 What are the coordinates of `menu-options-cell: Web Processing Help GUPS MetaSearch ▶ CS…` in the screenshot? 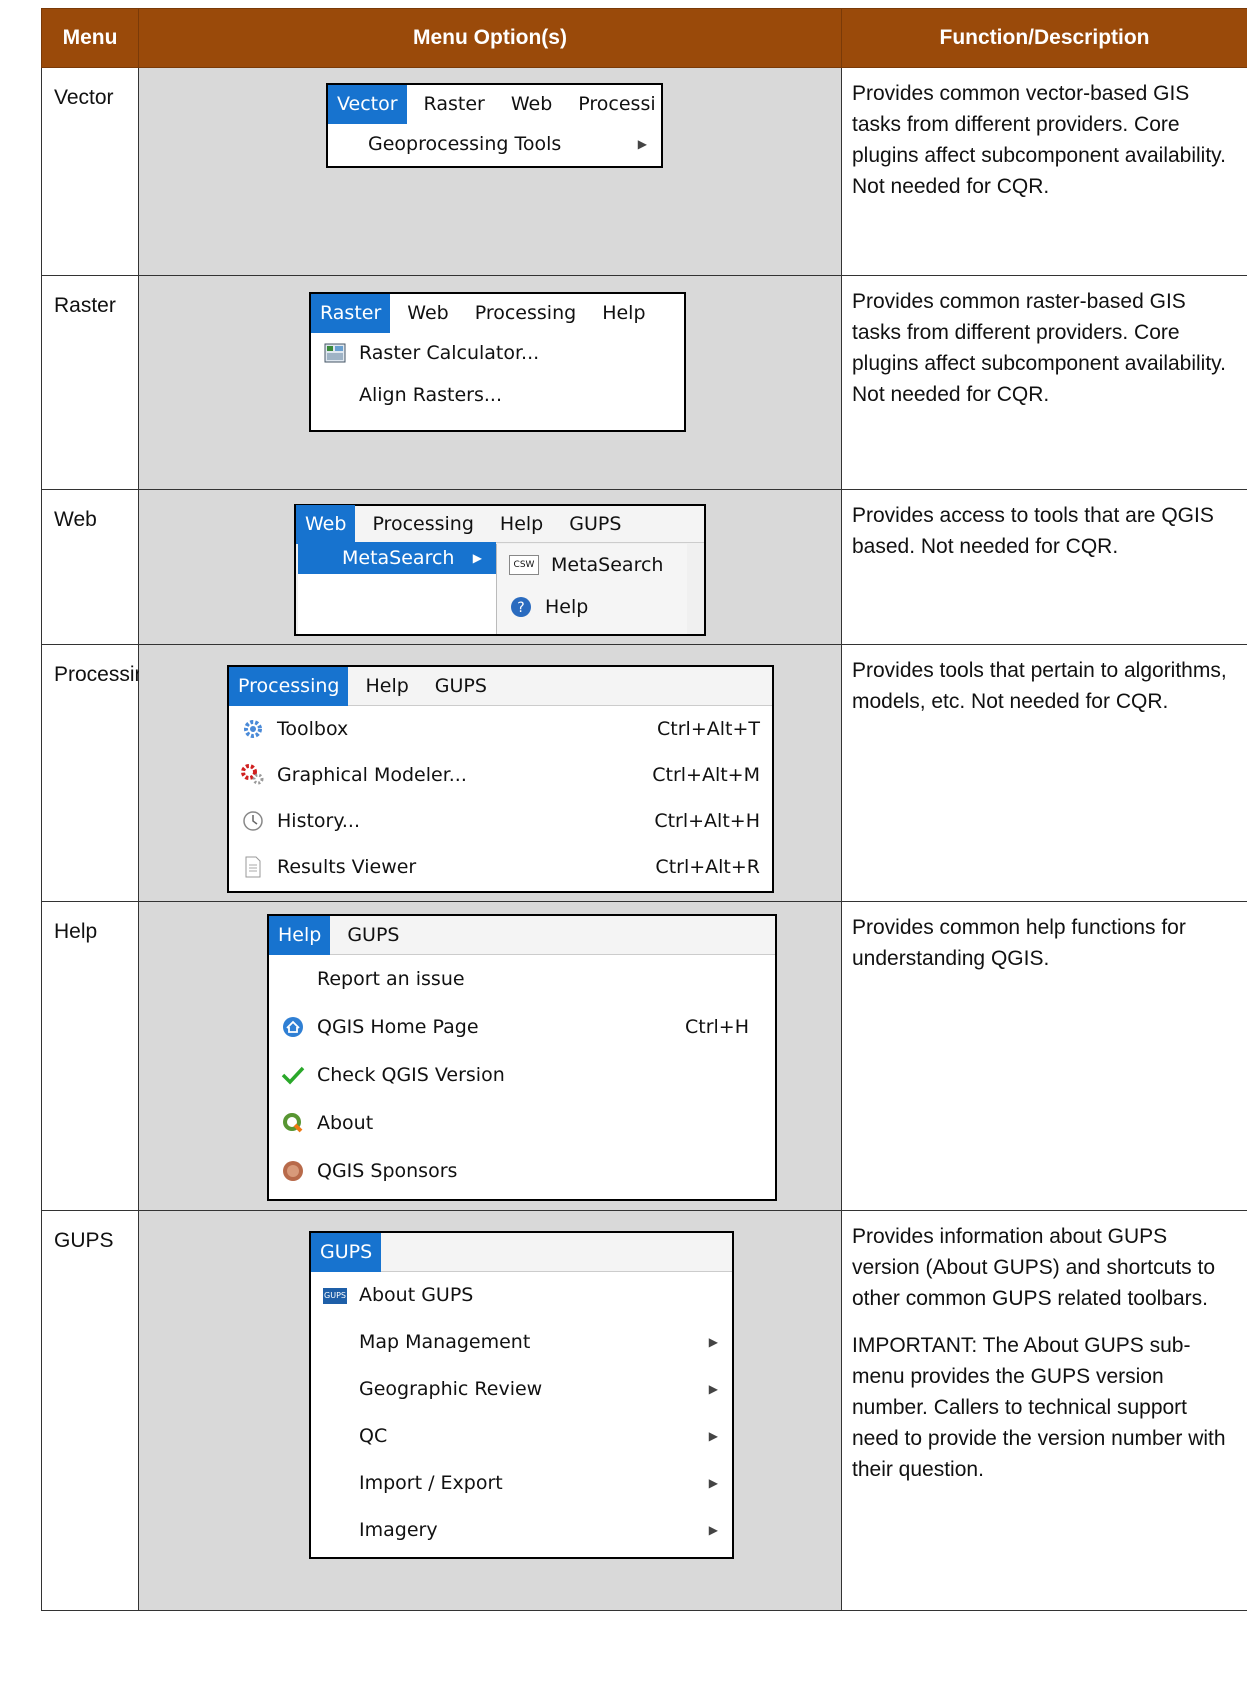 It's located at (490, 567).